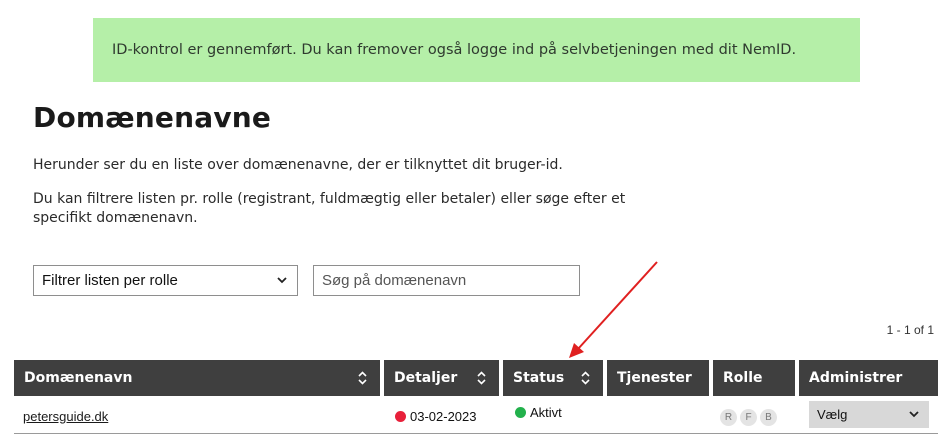 This screenshot has height=443, width=950. Describe the element at coordinates (197, 378) in the screenshot. I see `column-header-domain: Domænenavn` at that location.